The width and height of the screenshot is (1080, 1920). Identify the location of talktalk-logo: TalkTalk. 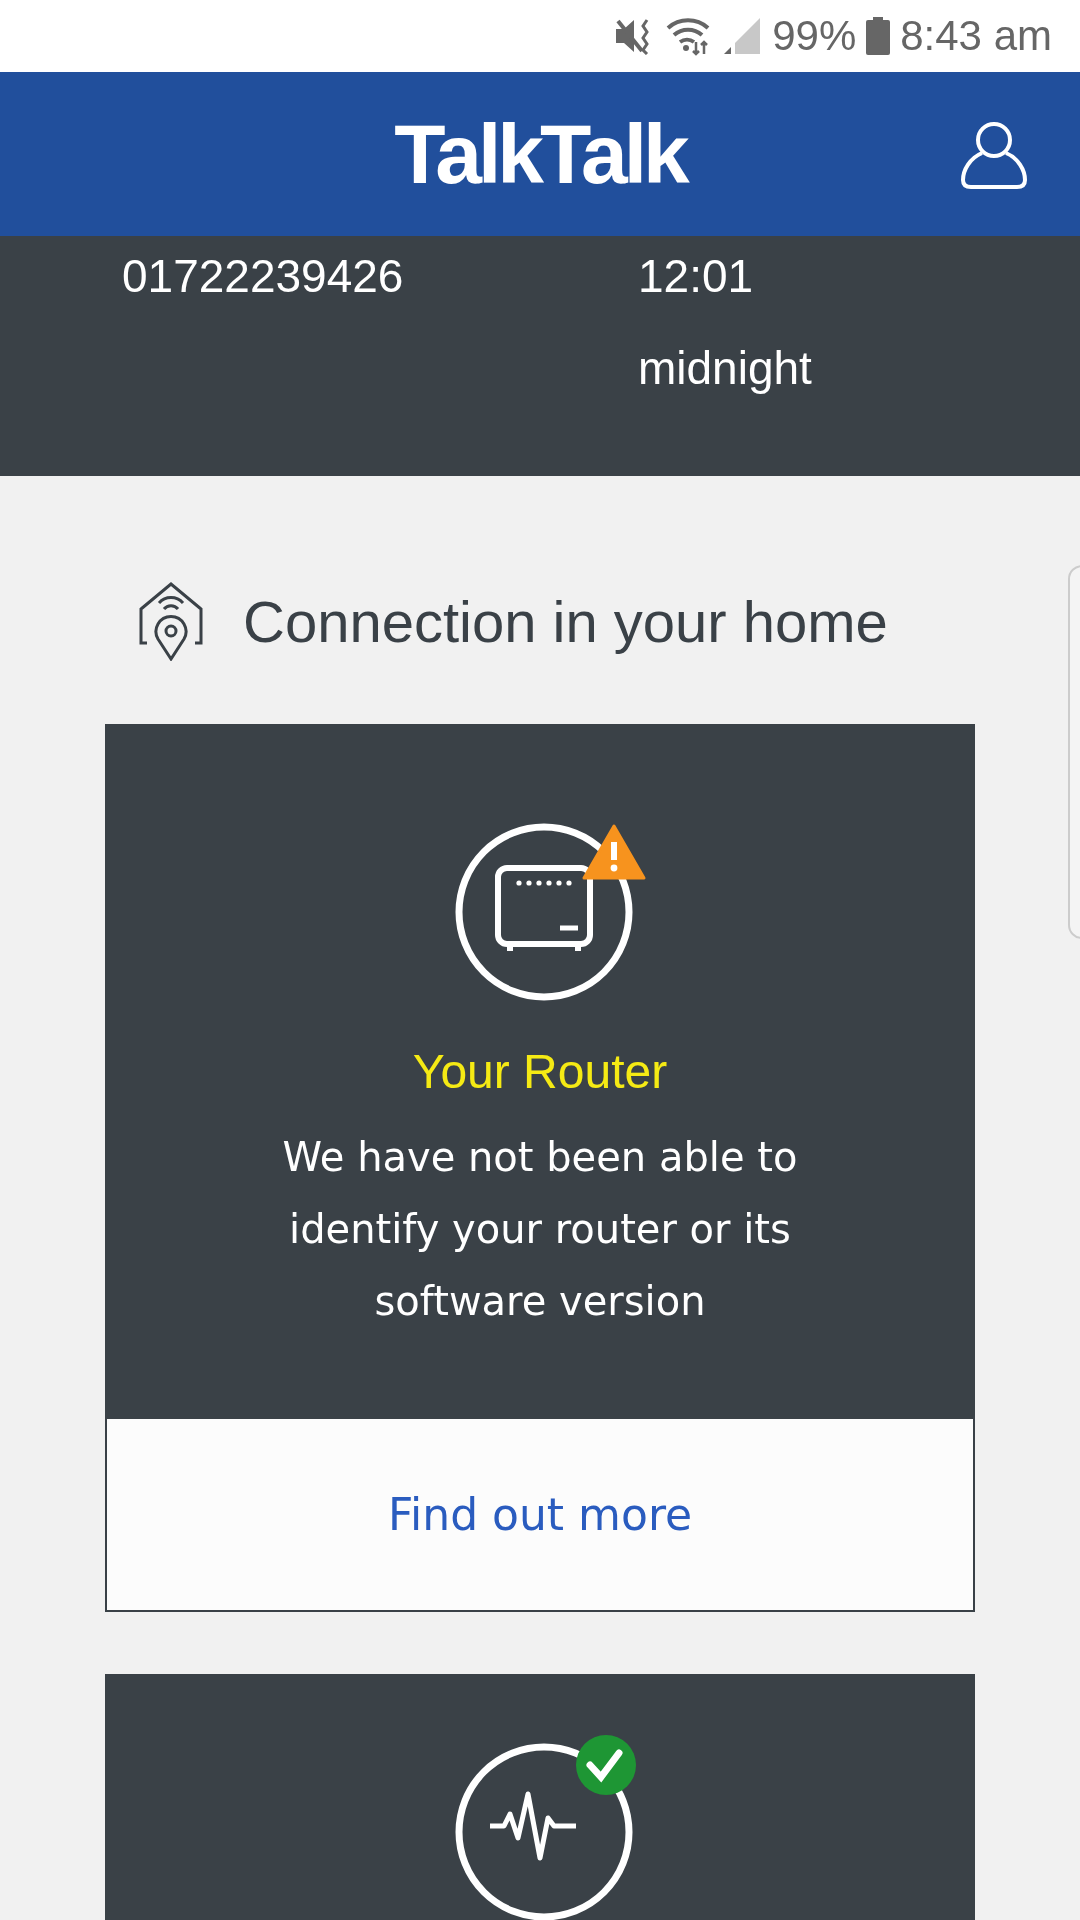
(540, 154).